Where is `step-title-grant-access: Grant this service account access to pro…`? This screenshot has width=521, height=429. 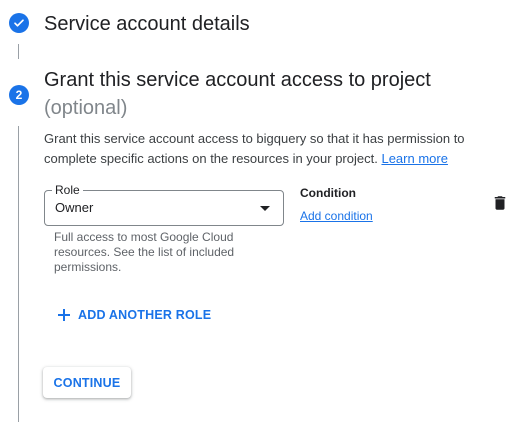 step-title-grant-access: Grant this service account access to pro… is located at coordinates (237, 80).